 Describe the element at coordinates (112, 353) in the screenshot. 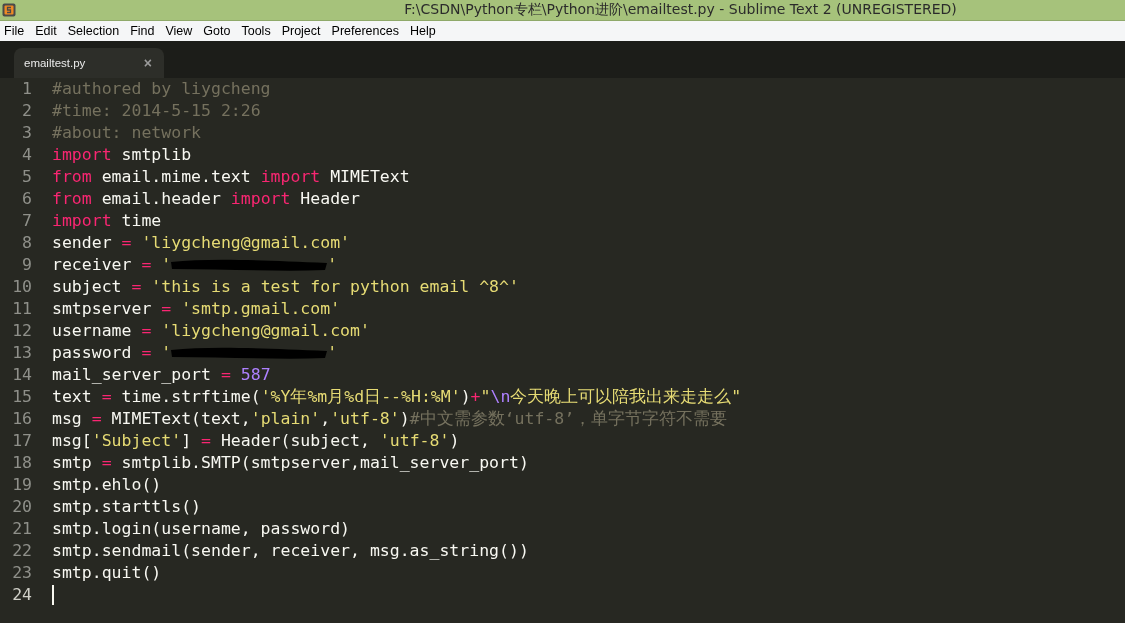

I see `code-text: password = '` at that location.